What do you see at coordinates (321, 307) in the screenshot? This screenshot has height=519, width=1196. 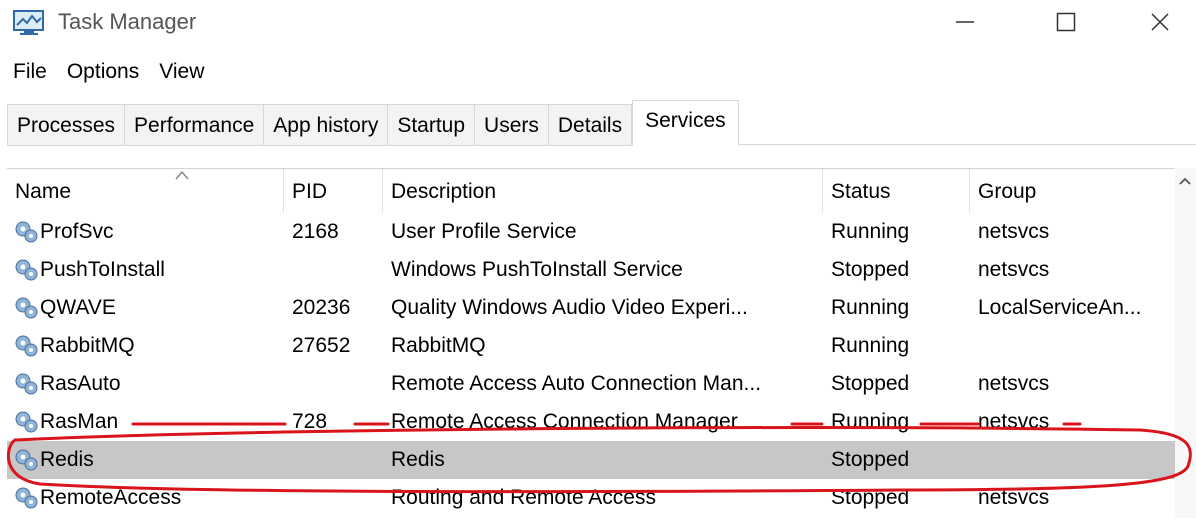 I see `cell-pid: 20236` at bounding box center [321, 307].